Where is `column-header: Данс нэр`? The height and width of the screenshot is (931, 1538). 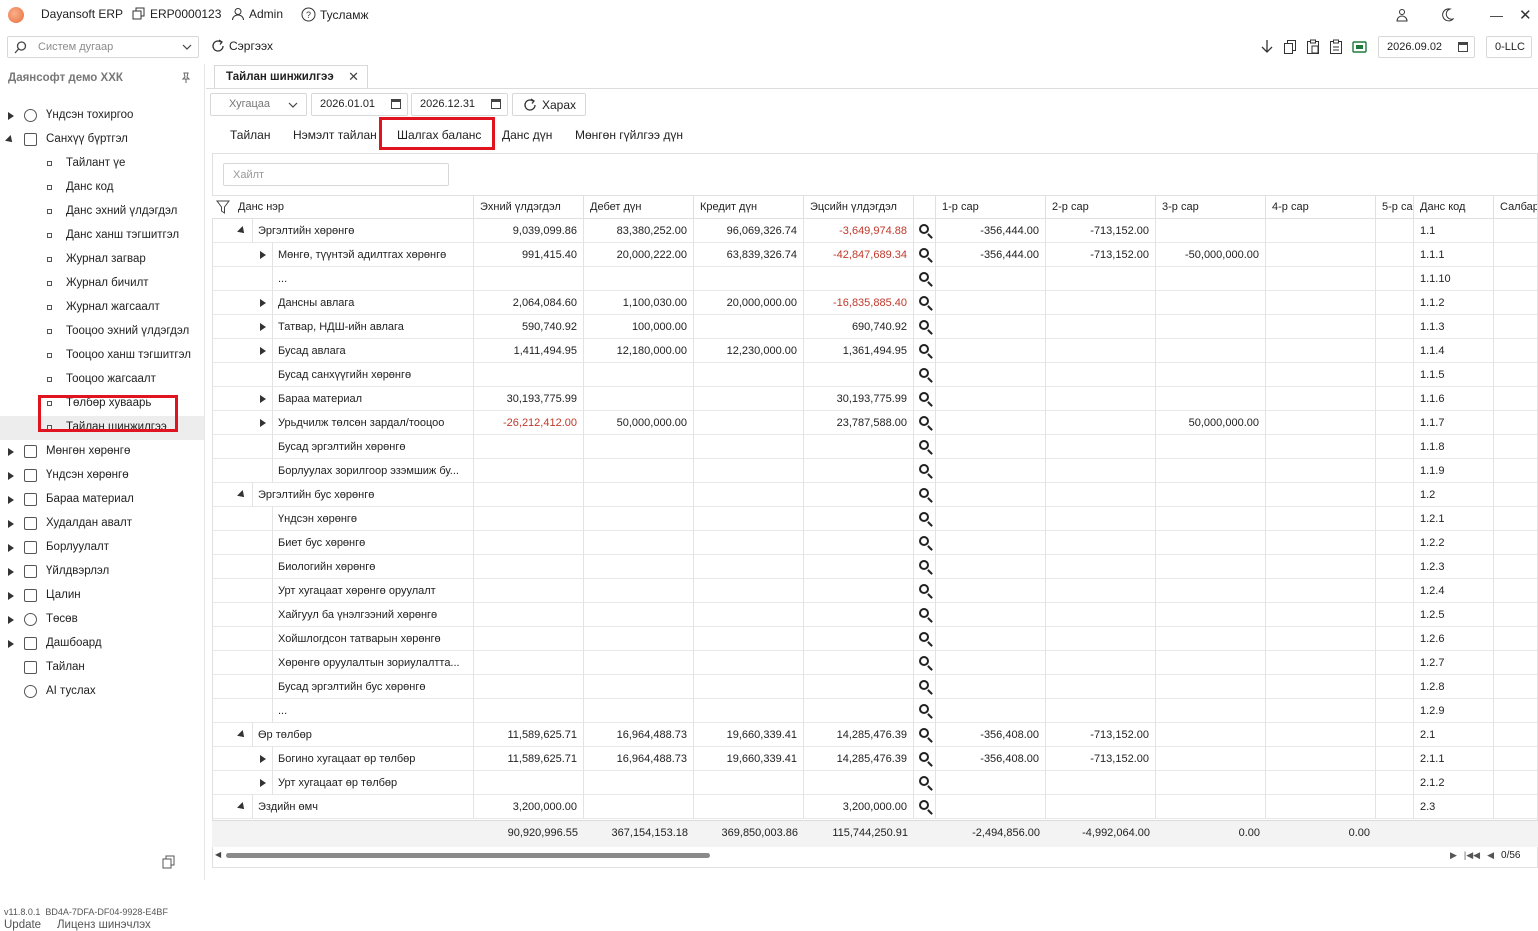 column-header: Данс нэр is located at coordinates (353, 207).